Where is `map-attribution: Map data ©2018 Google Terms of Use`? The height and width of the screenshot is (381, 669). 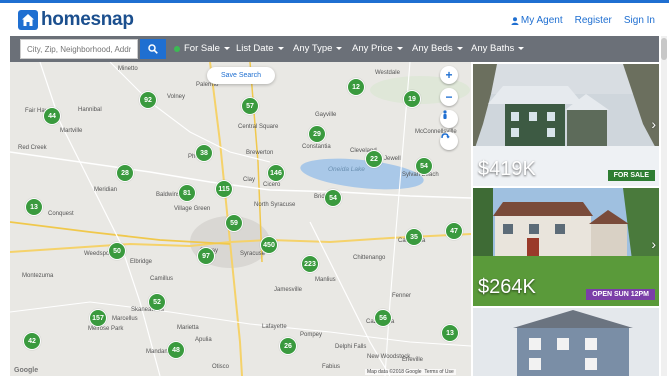 map-attribution: Map data ©2018 Google Terms of Use is located at coordinates (410, 372).